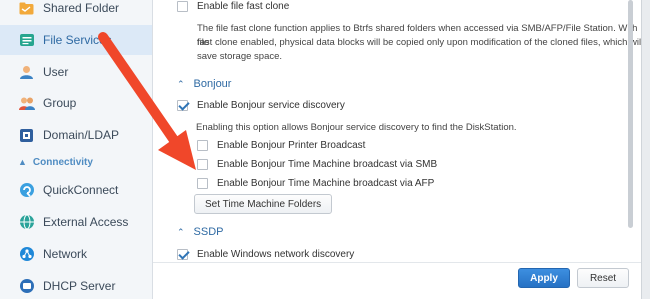 The image size is (650, 299). What do you see at coordinates (544, 278) in the screenshot?
I see `apply-button: Apply` at bounding box center [544, 278].